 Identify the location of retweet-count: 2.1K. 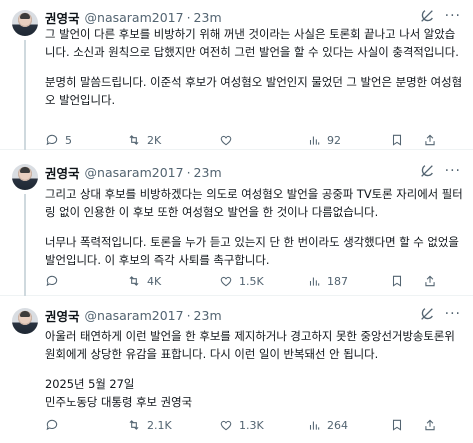
(159, 425).